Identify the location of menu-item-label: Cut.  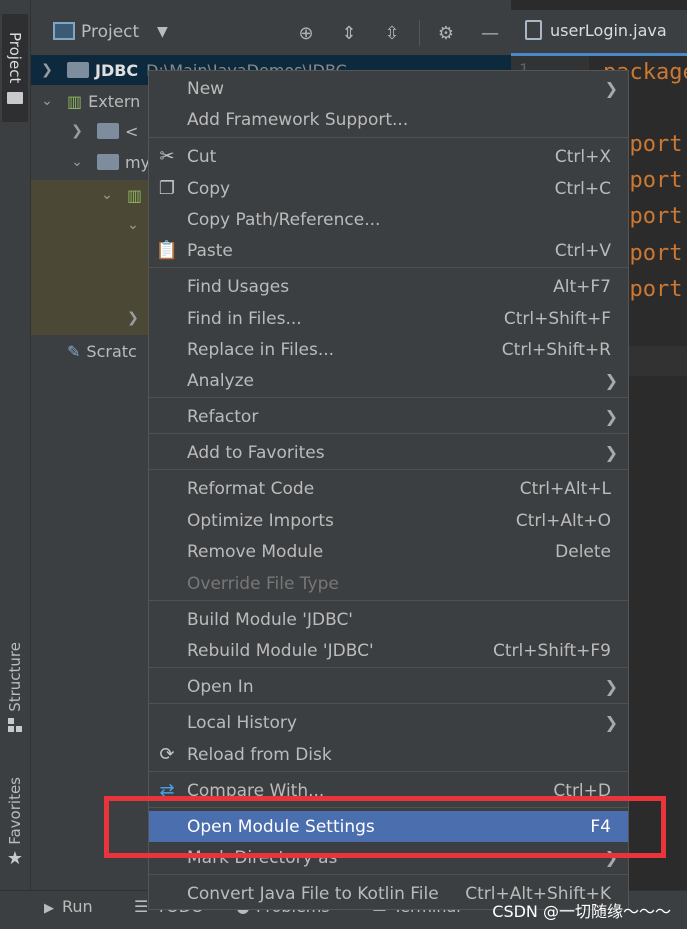
(202, 156).